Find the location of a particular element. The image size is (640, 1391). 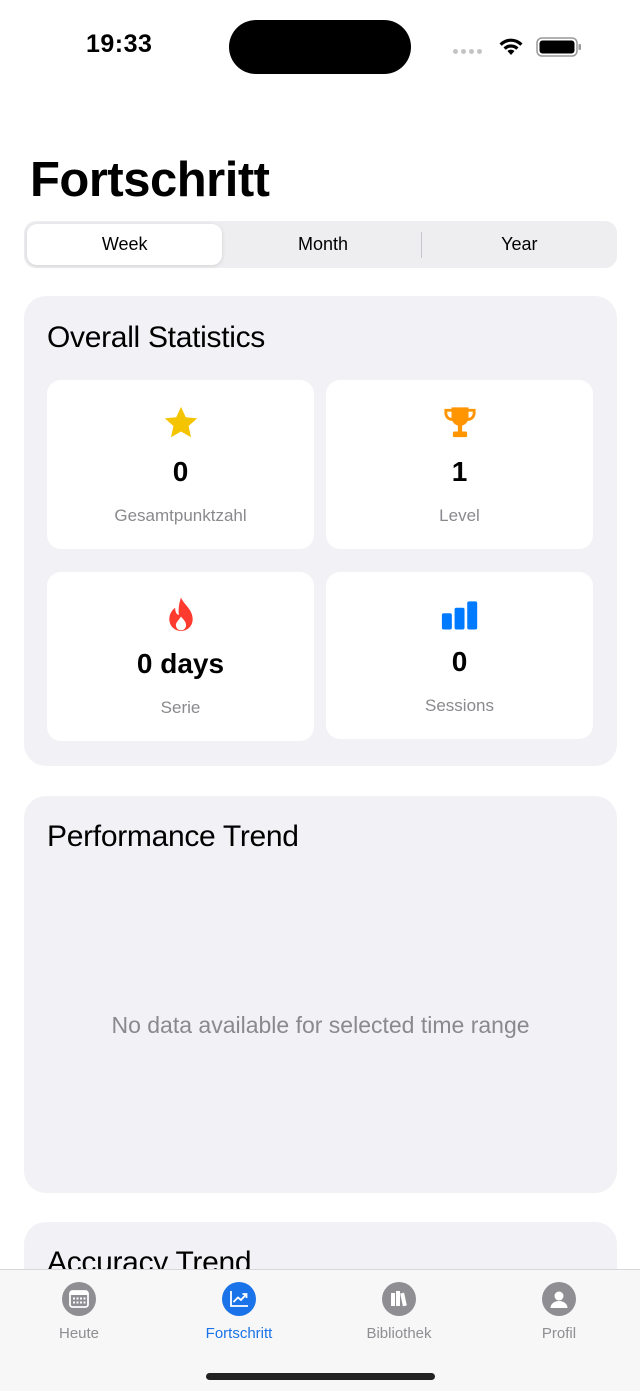

star-icon is located at coordinates (181, 423).